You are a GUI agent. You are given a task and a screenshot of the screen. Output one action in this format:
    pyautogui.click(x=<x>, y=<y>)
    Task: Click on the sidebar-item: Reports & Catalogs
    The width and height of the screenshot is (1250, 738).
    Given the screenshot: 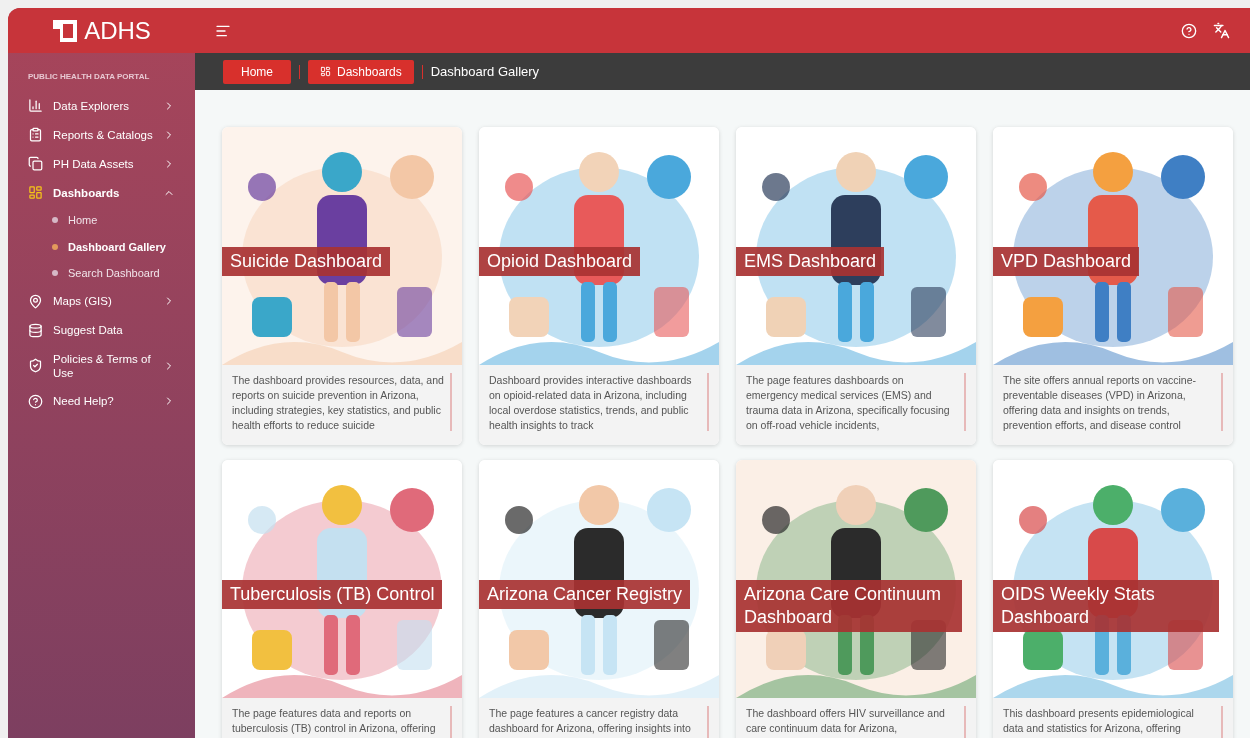 What is the action you would take?
    pyautogui.click(x=101, y=134)
    